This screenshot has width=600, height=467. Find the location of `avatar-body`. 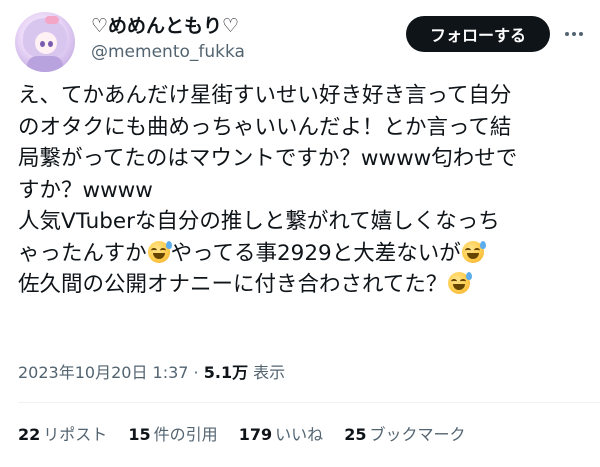

avatar-body is located at coordinates (45, 64).